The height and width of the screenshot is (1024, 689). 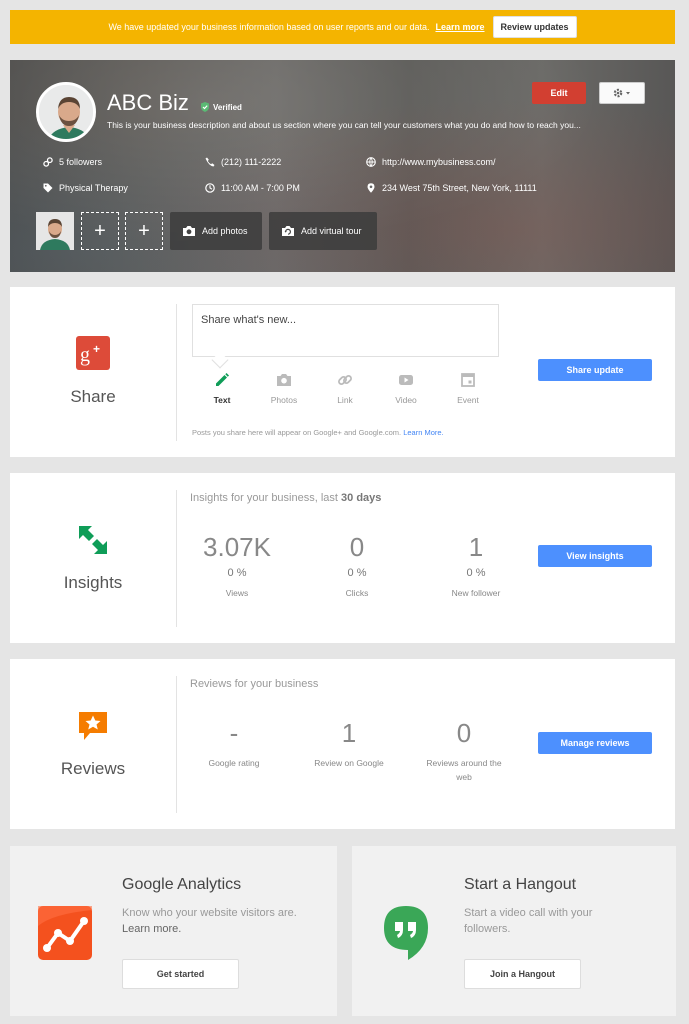 What do you see at coordinates (221, 107) in the screenshot?
I see `verified-badge: Verified` at bounding box center [221, 107].